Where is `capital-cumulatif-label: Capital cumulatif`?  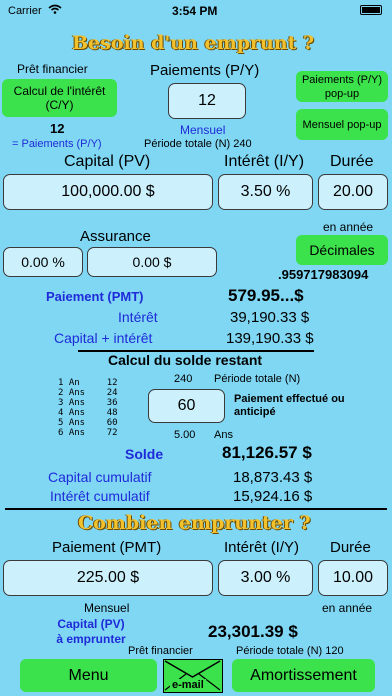 capital-cumulatif-label: Capital cumulatif is located at coordinates (100, 477).